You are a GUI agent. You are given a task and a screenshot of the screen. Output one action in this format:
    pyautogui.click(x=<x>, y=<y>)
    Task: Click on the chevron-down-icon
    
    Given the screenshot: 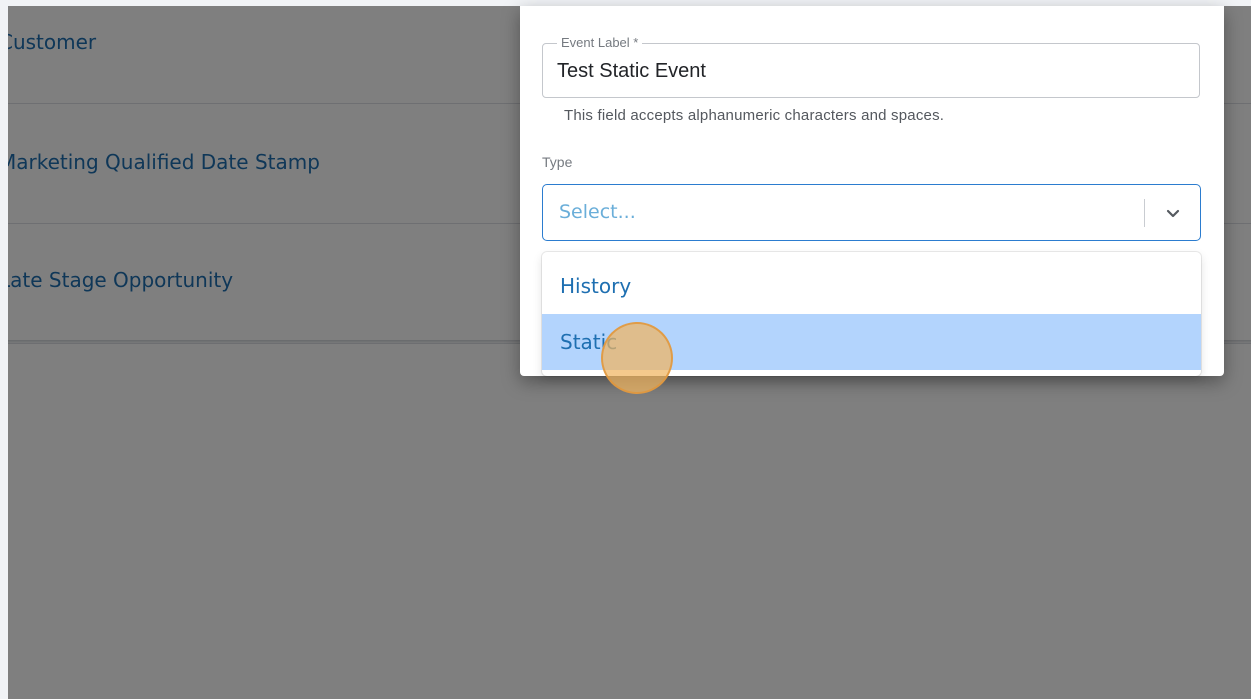 What is the action you would take?
    pyautogui.click(x=1173, y=213)
    